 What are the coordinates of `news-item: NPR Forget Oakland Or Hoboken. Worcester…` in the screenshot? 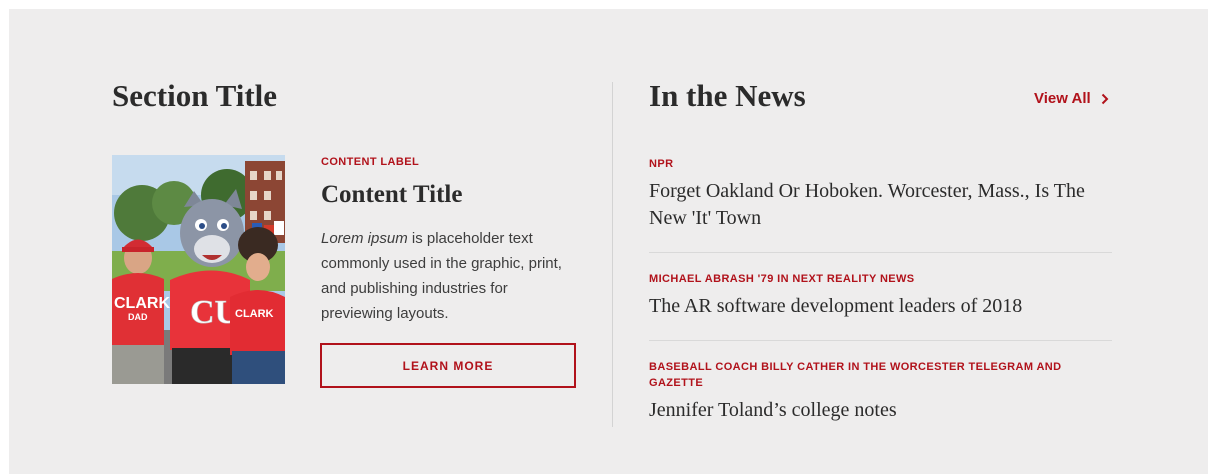 It's located at (880, 194).